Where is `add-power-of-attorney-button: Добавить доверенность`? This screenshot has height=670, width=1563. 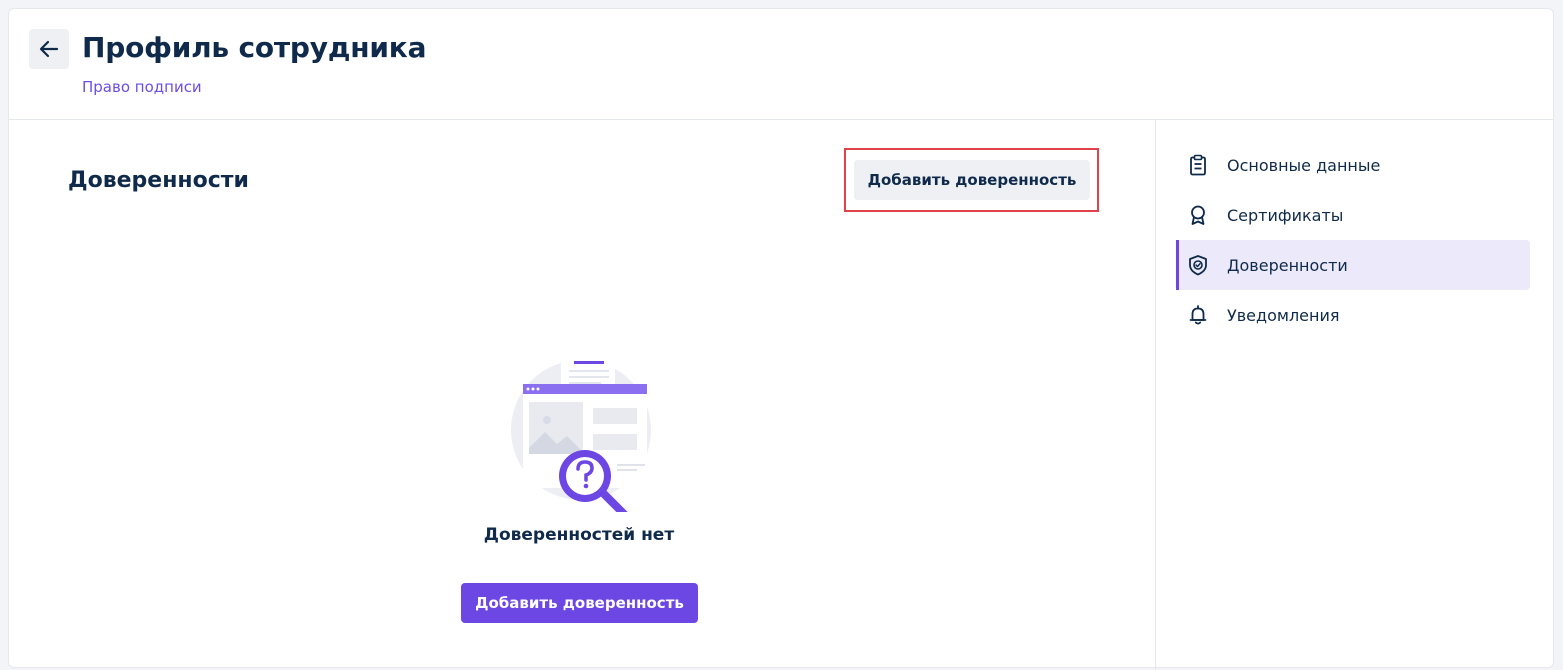
add-power-of-attorney-button: Добавить доверенность is located at coordinates (972, 180).